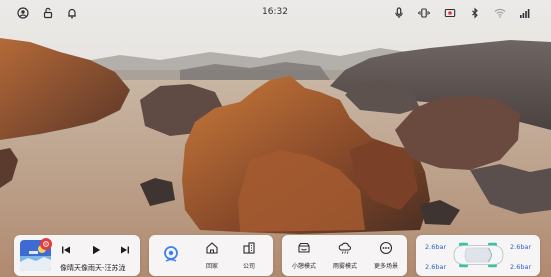 Image resolution: width=551 pixels, height=277 pixels. What do you see at coordinates (171, 254) in the screenshot?
I see `nav-logo-icon` at bounding box center [171, 254].